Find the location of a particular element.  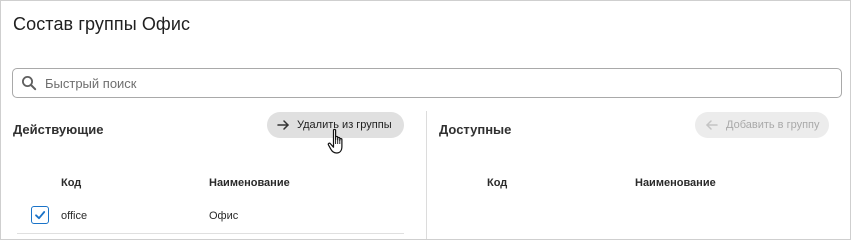

quick-search-box is located at coordinates (427, 83).